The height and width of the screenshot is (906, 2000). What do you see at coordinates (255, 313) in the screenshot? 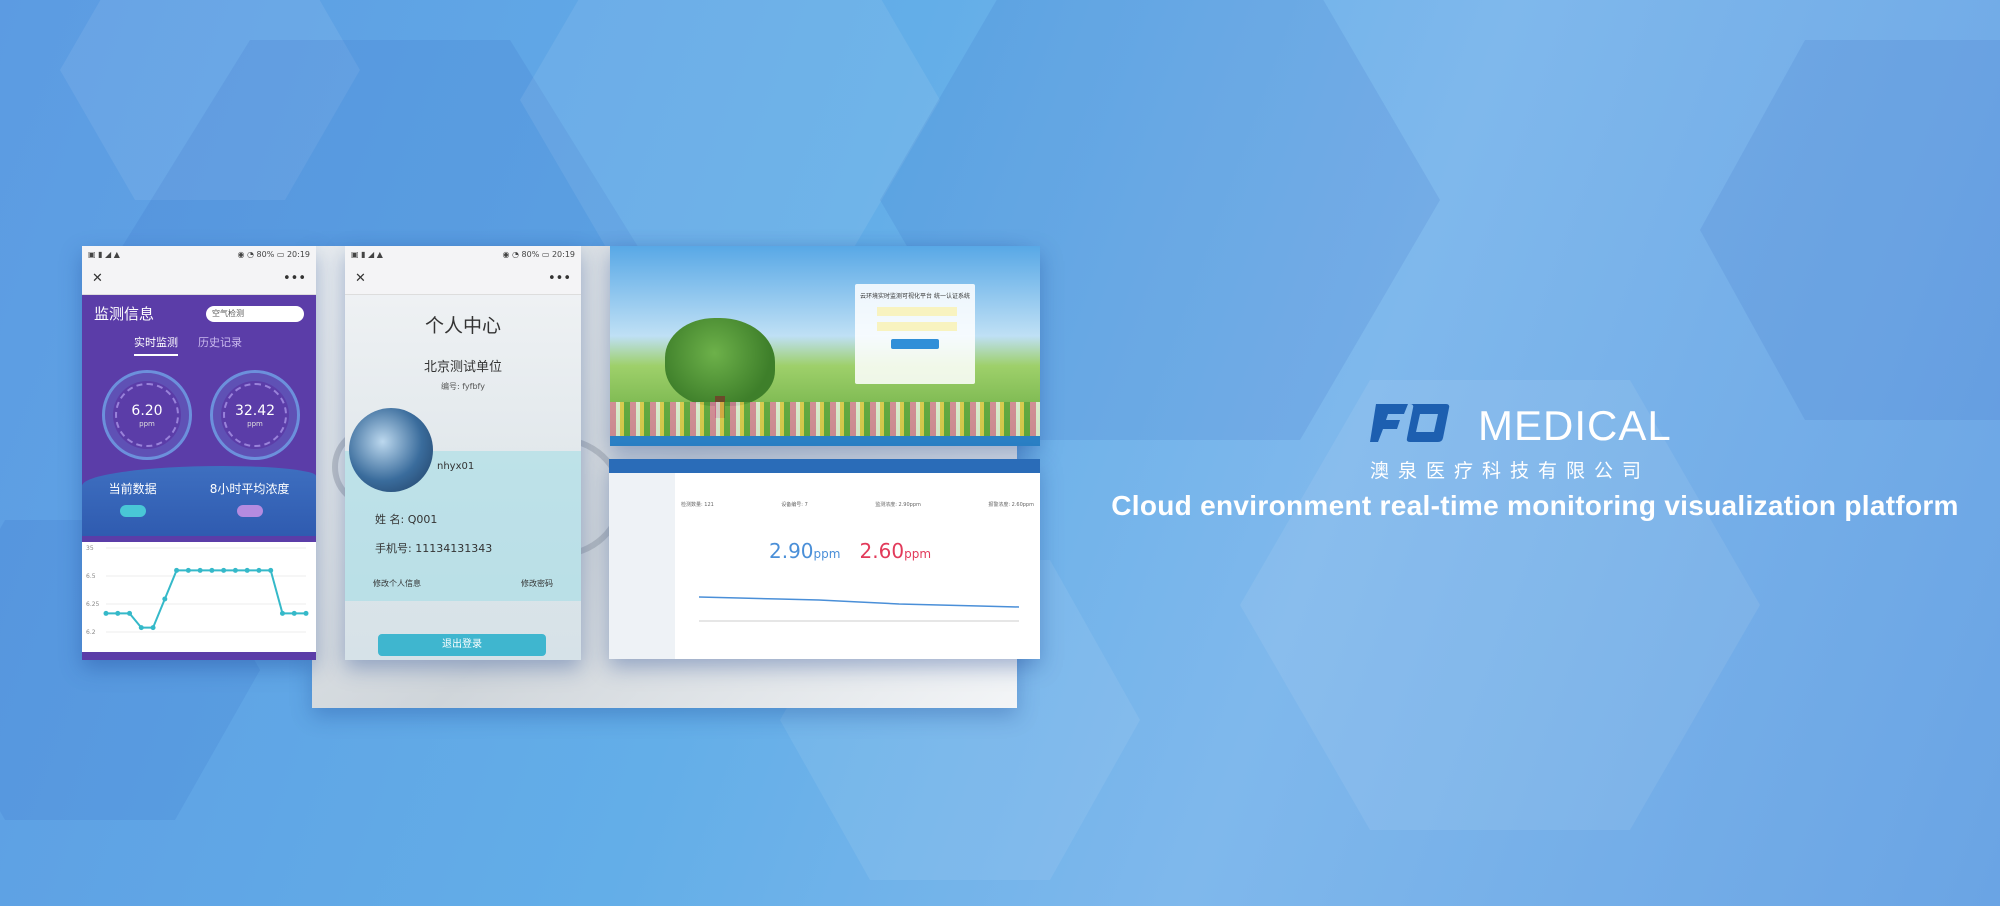
I see `device-select: 空气检测` at bounding box center [255, 313].